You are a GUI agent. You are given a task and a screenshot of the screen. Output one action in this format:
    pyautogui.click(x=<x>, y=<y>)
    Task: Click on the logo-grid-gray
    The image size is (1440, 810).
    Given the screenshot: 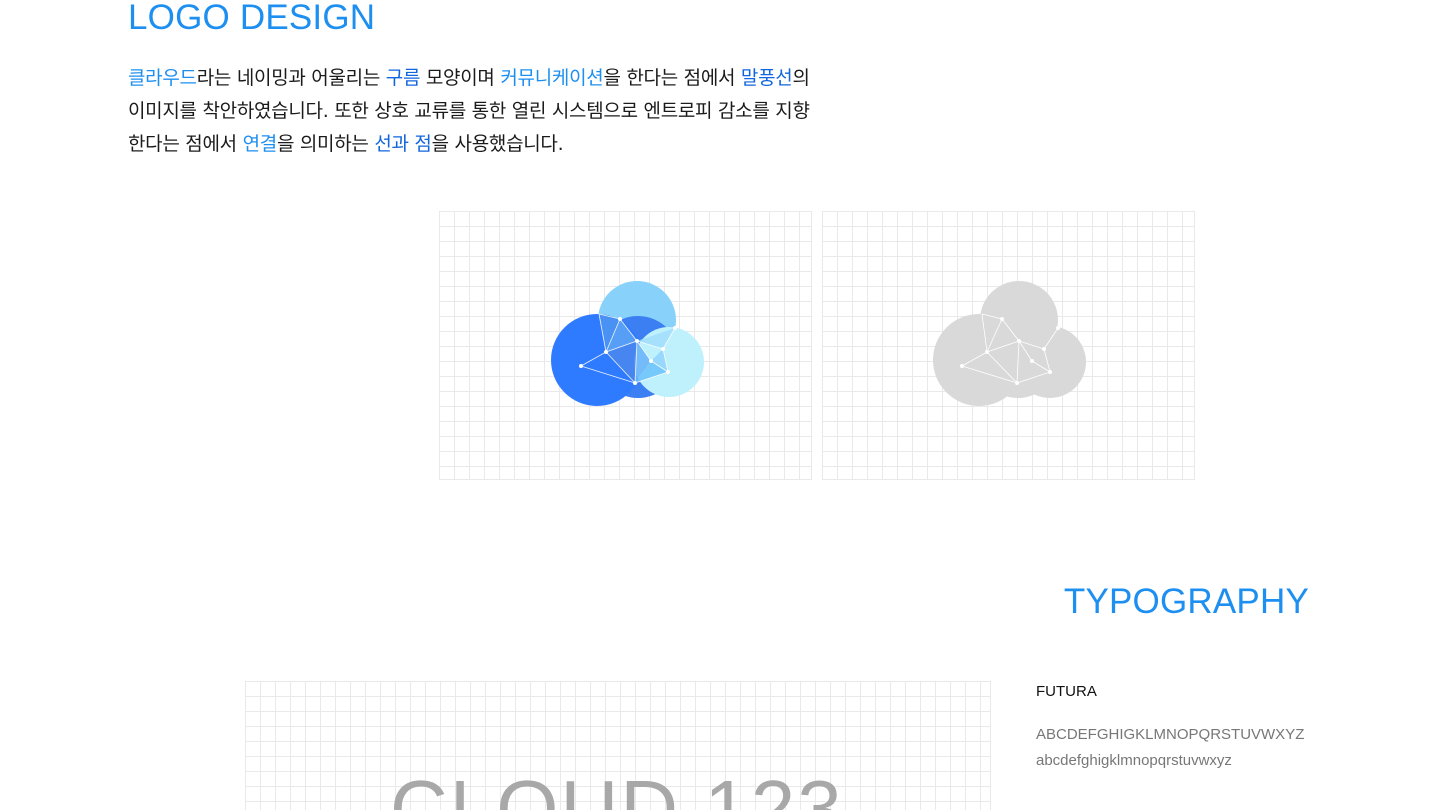 What is the action you would take?
    pyautogui.click(x=1008, y=345)
    